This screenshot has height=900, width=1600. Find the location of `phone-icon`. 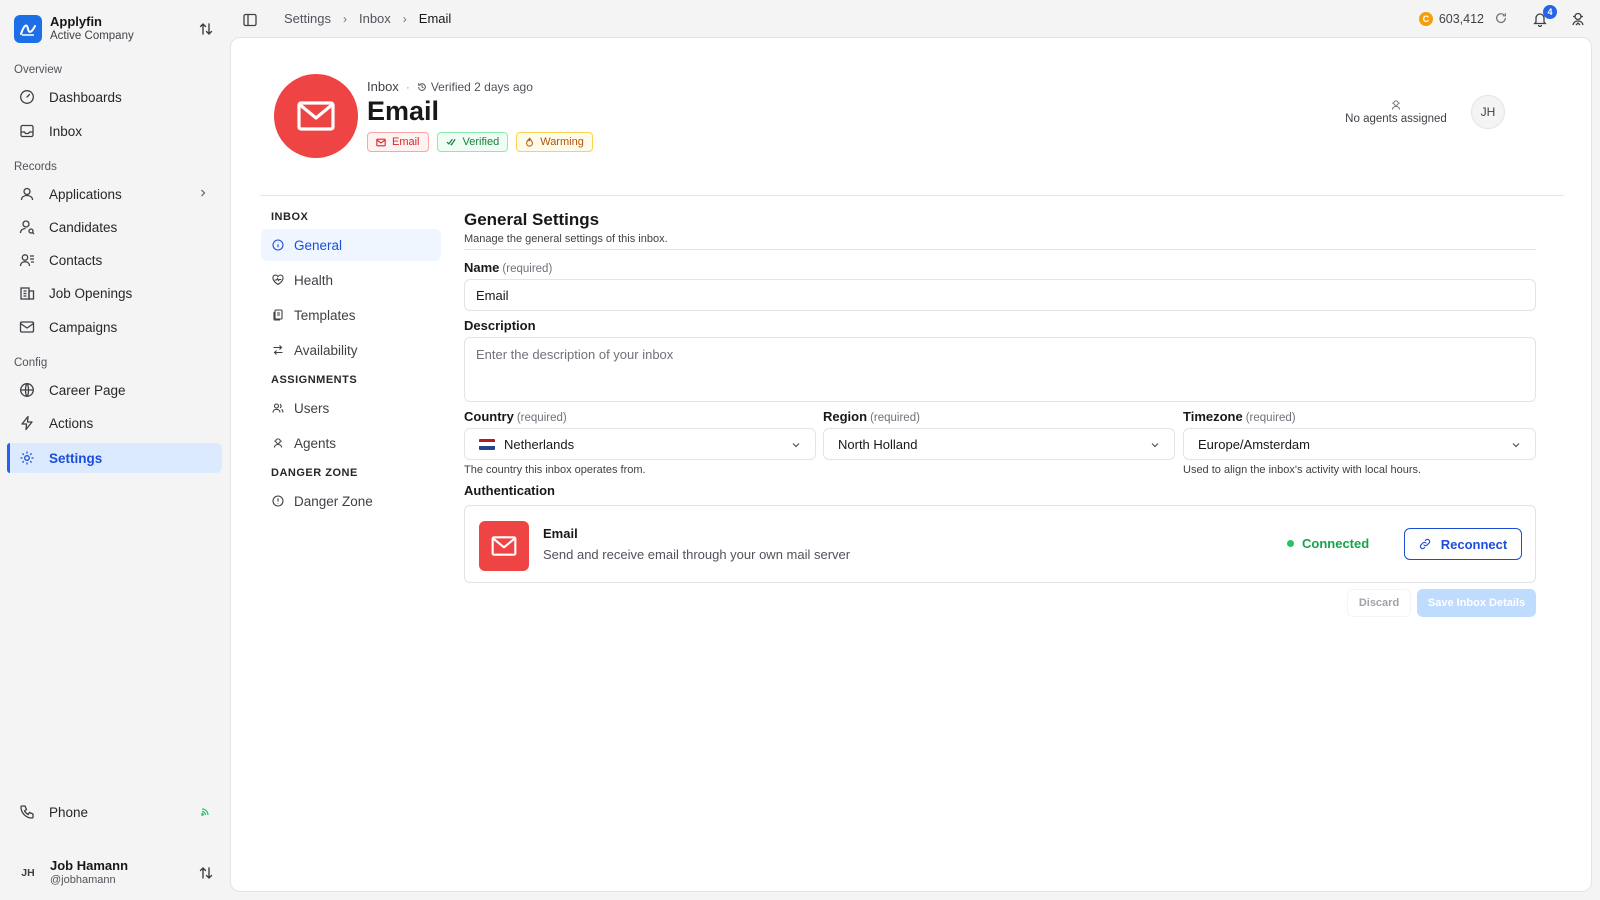

phone-icon is located at coordinates (27, 812).